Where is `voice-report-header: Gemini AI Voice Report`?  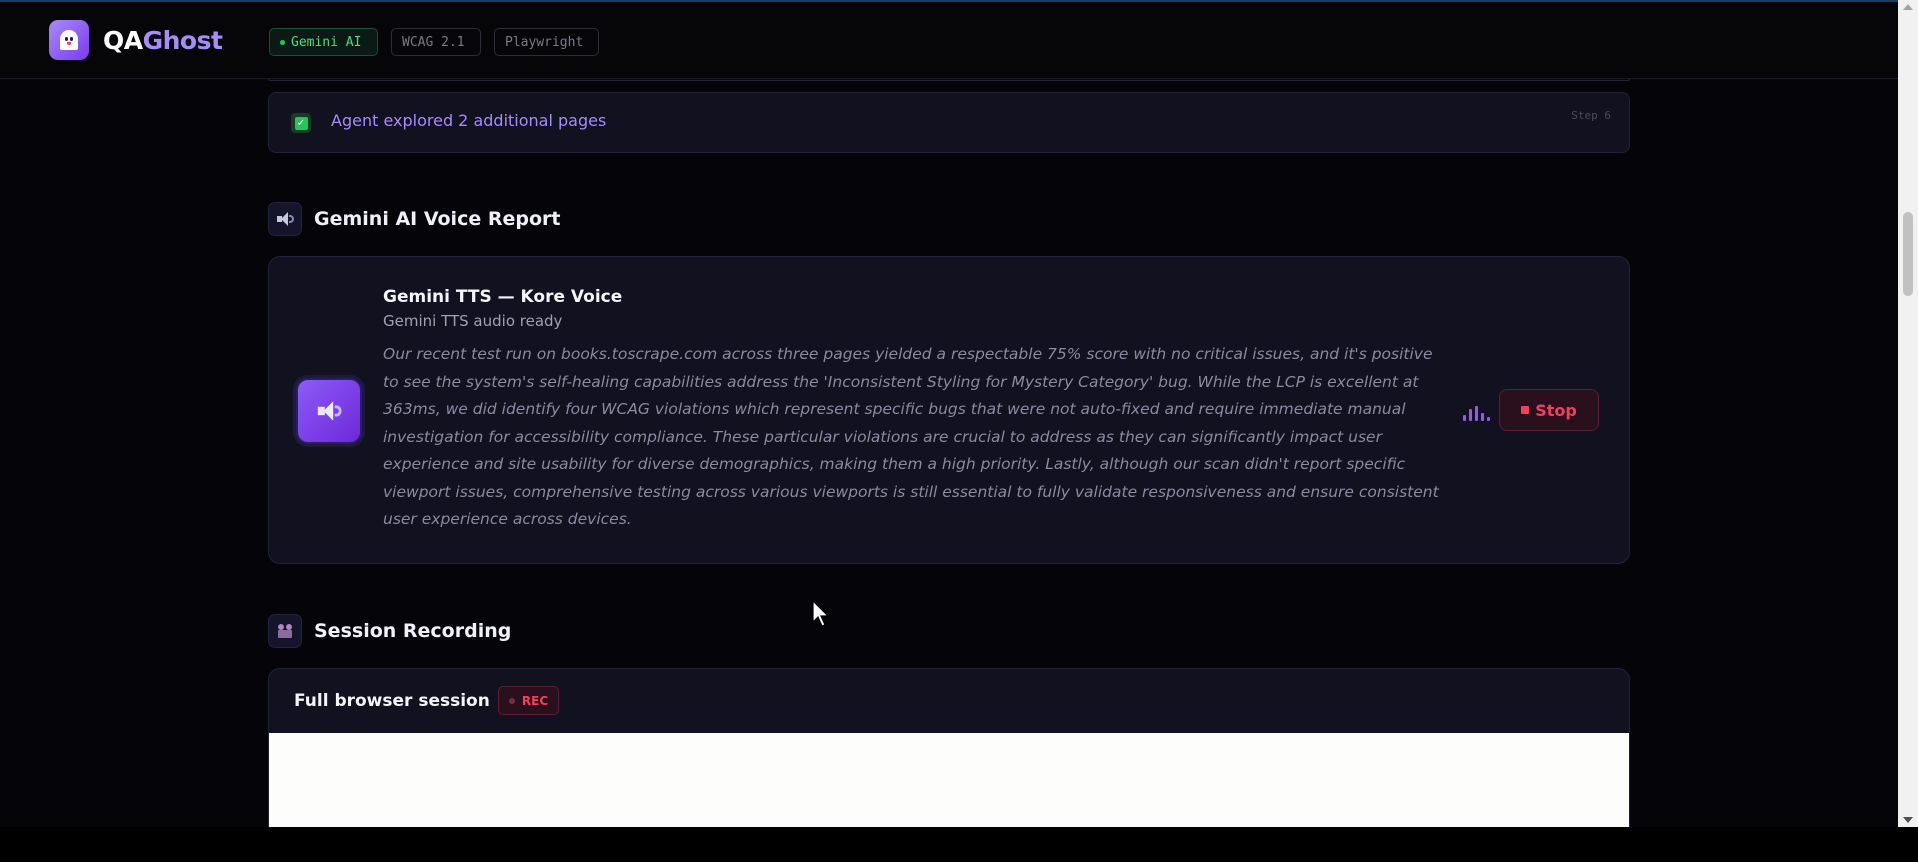 voice-report-header: Gemini AI Voice Report is located at coordinates (414, 219).